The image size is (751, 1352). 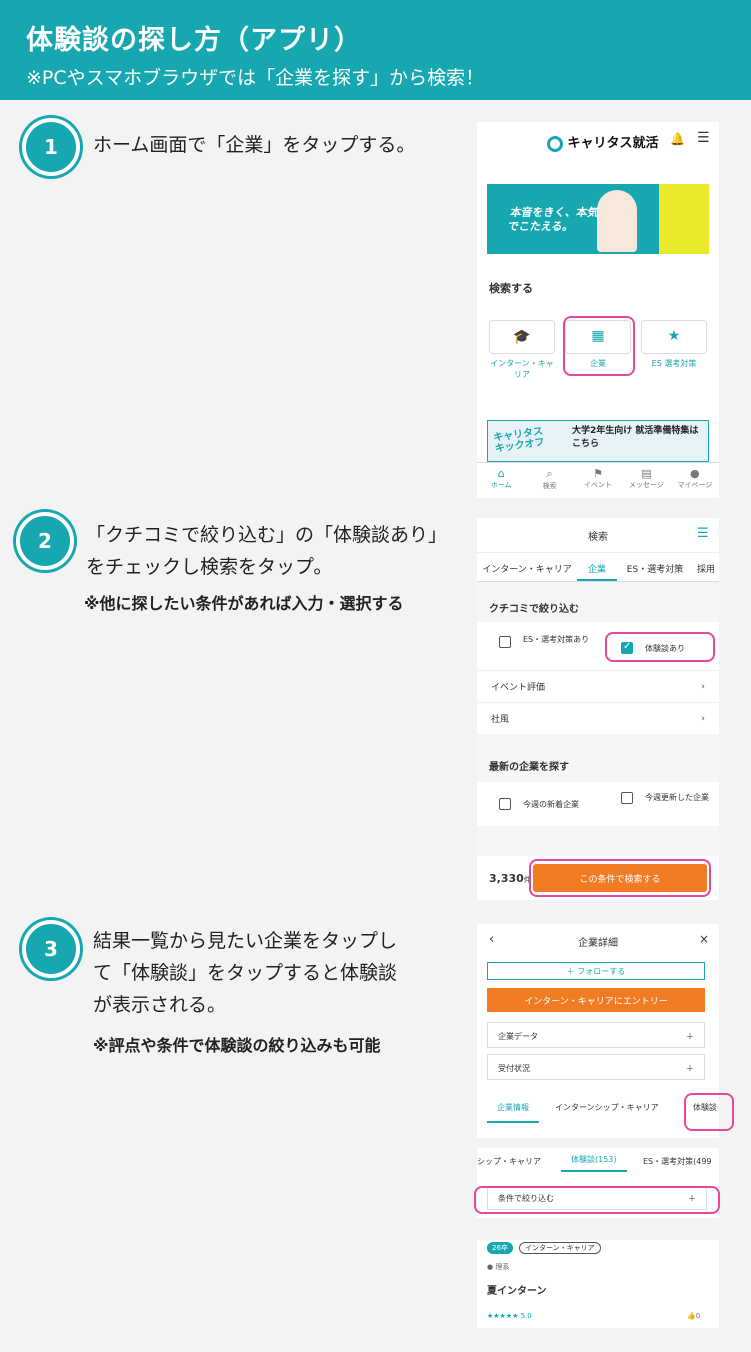 What do you see at coordinates (244, 603) in the screenshot?
I see `step-2-note: ※他に探したい条件があれば入力・選択する` at bounding box center [244, 603].